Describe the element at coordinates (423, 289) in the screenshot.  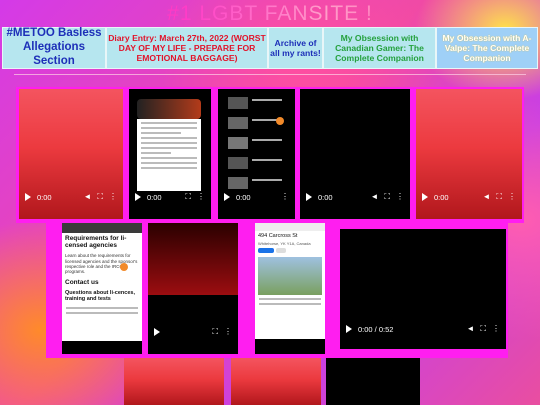
I see `video-player: 0:00 / 0:52 ◄ ⛶ ⋮` at that location.